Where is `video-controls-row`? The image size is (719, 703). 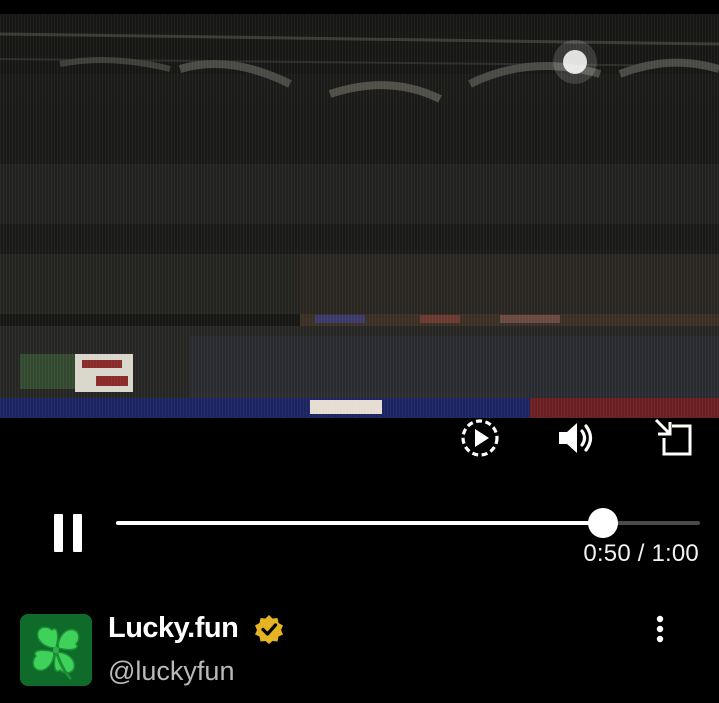
video-controls-row is located at coordinates (359, 438).